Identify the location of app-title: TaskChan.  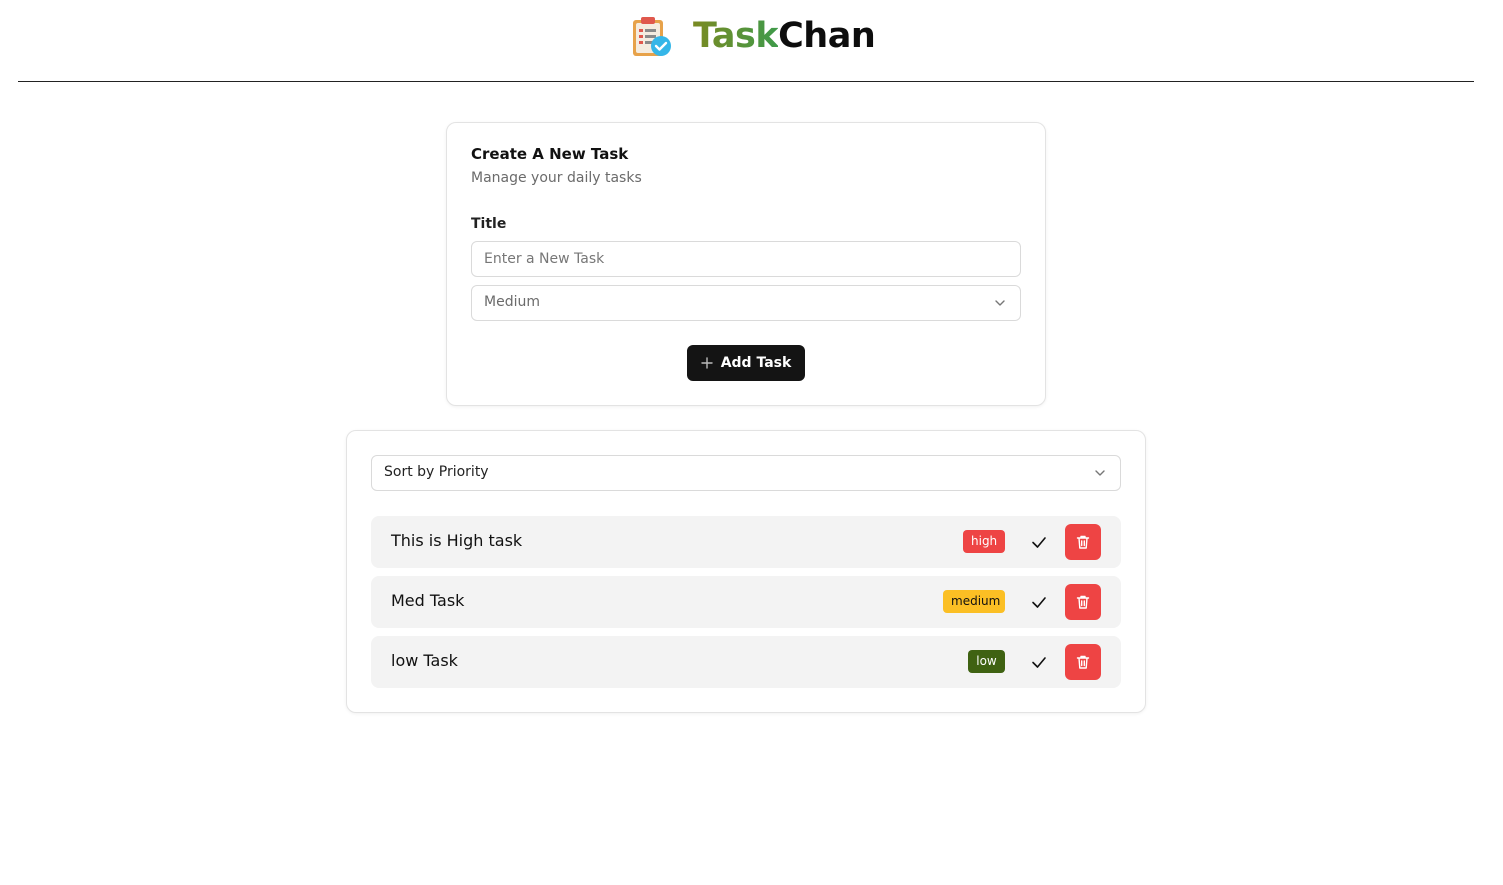
(784, 36).